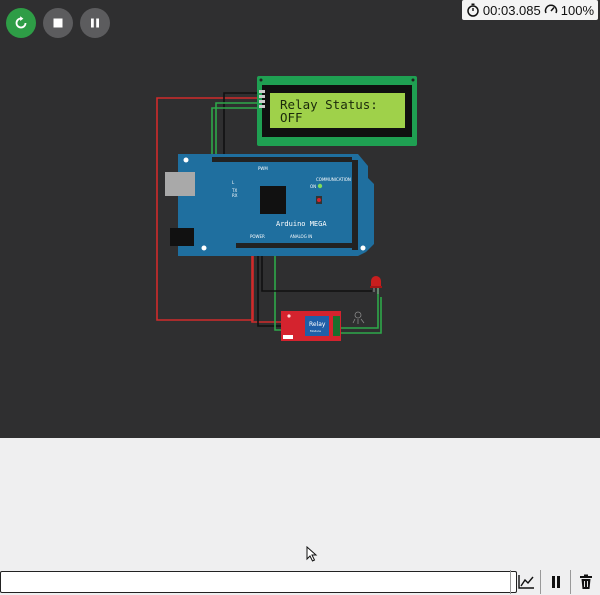  I want to click on clear-output-button, so click(585, 582).